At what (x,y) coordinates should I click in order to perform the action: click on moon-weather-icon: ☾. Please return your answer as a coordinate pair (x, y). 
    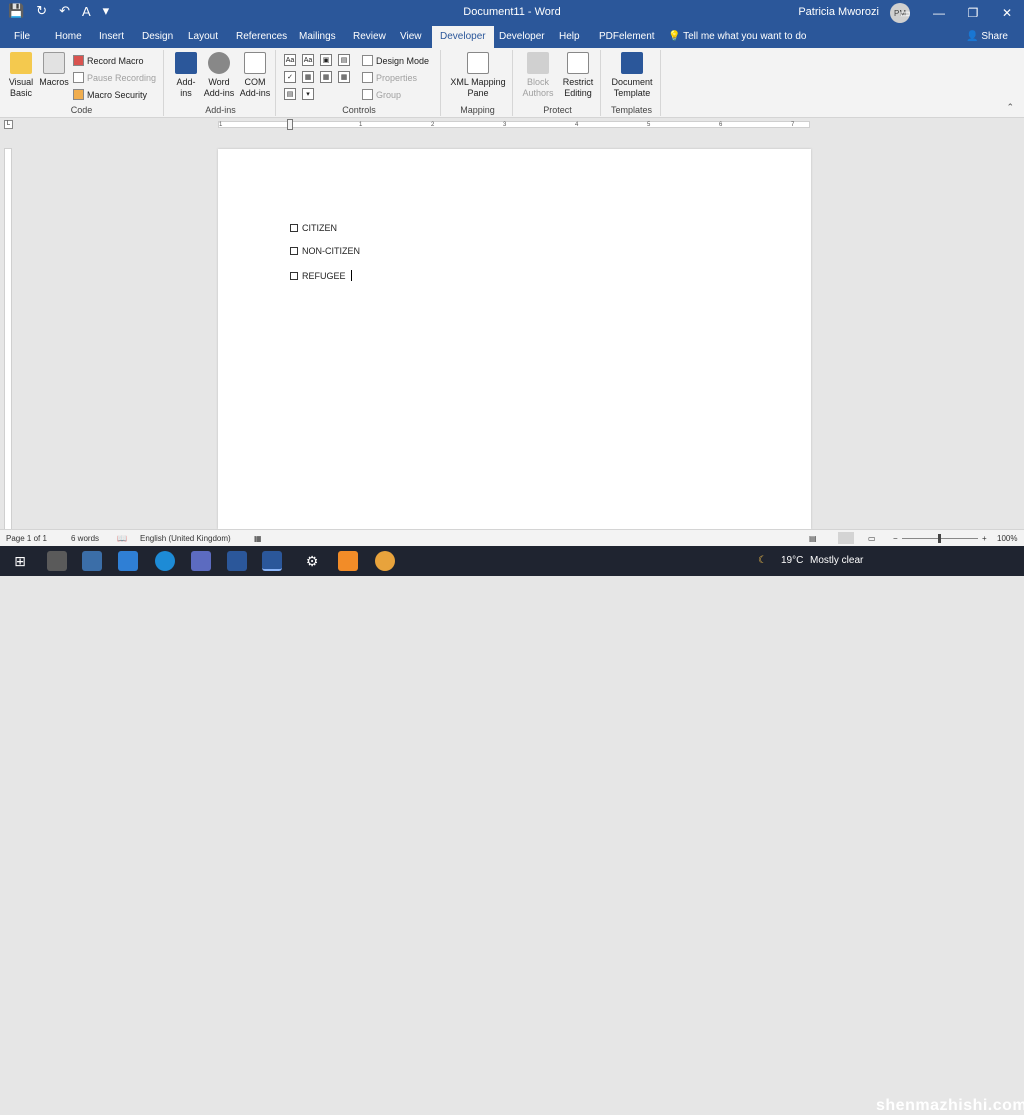
    Looking at the image, I should click on (762, 560).